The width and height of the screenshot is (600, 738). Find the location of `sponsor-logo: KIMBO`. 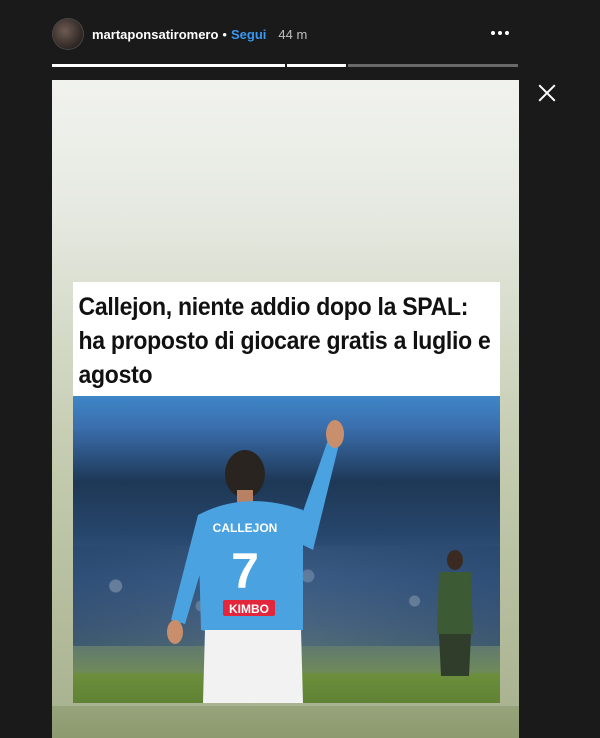

sponsor-logo: KIMBO is located at coordinates (249, 609).